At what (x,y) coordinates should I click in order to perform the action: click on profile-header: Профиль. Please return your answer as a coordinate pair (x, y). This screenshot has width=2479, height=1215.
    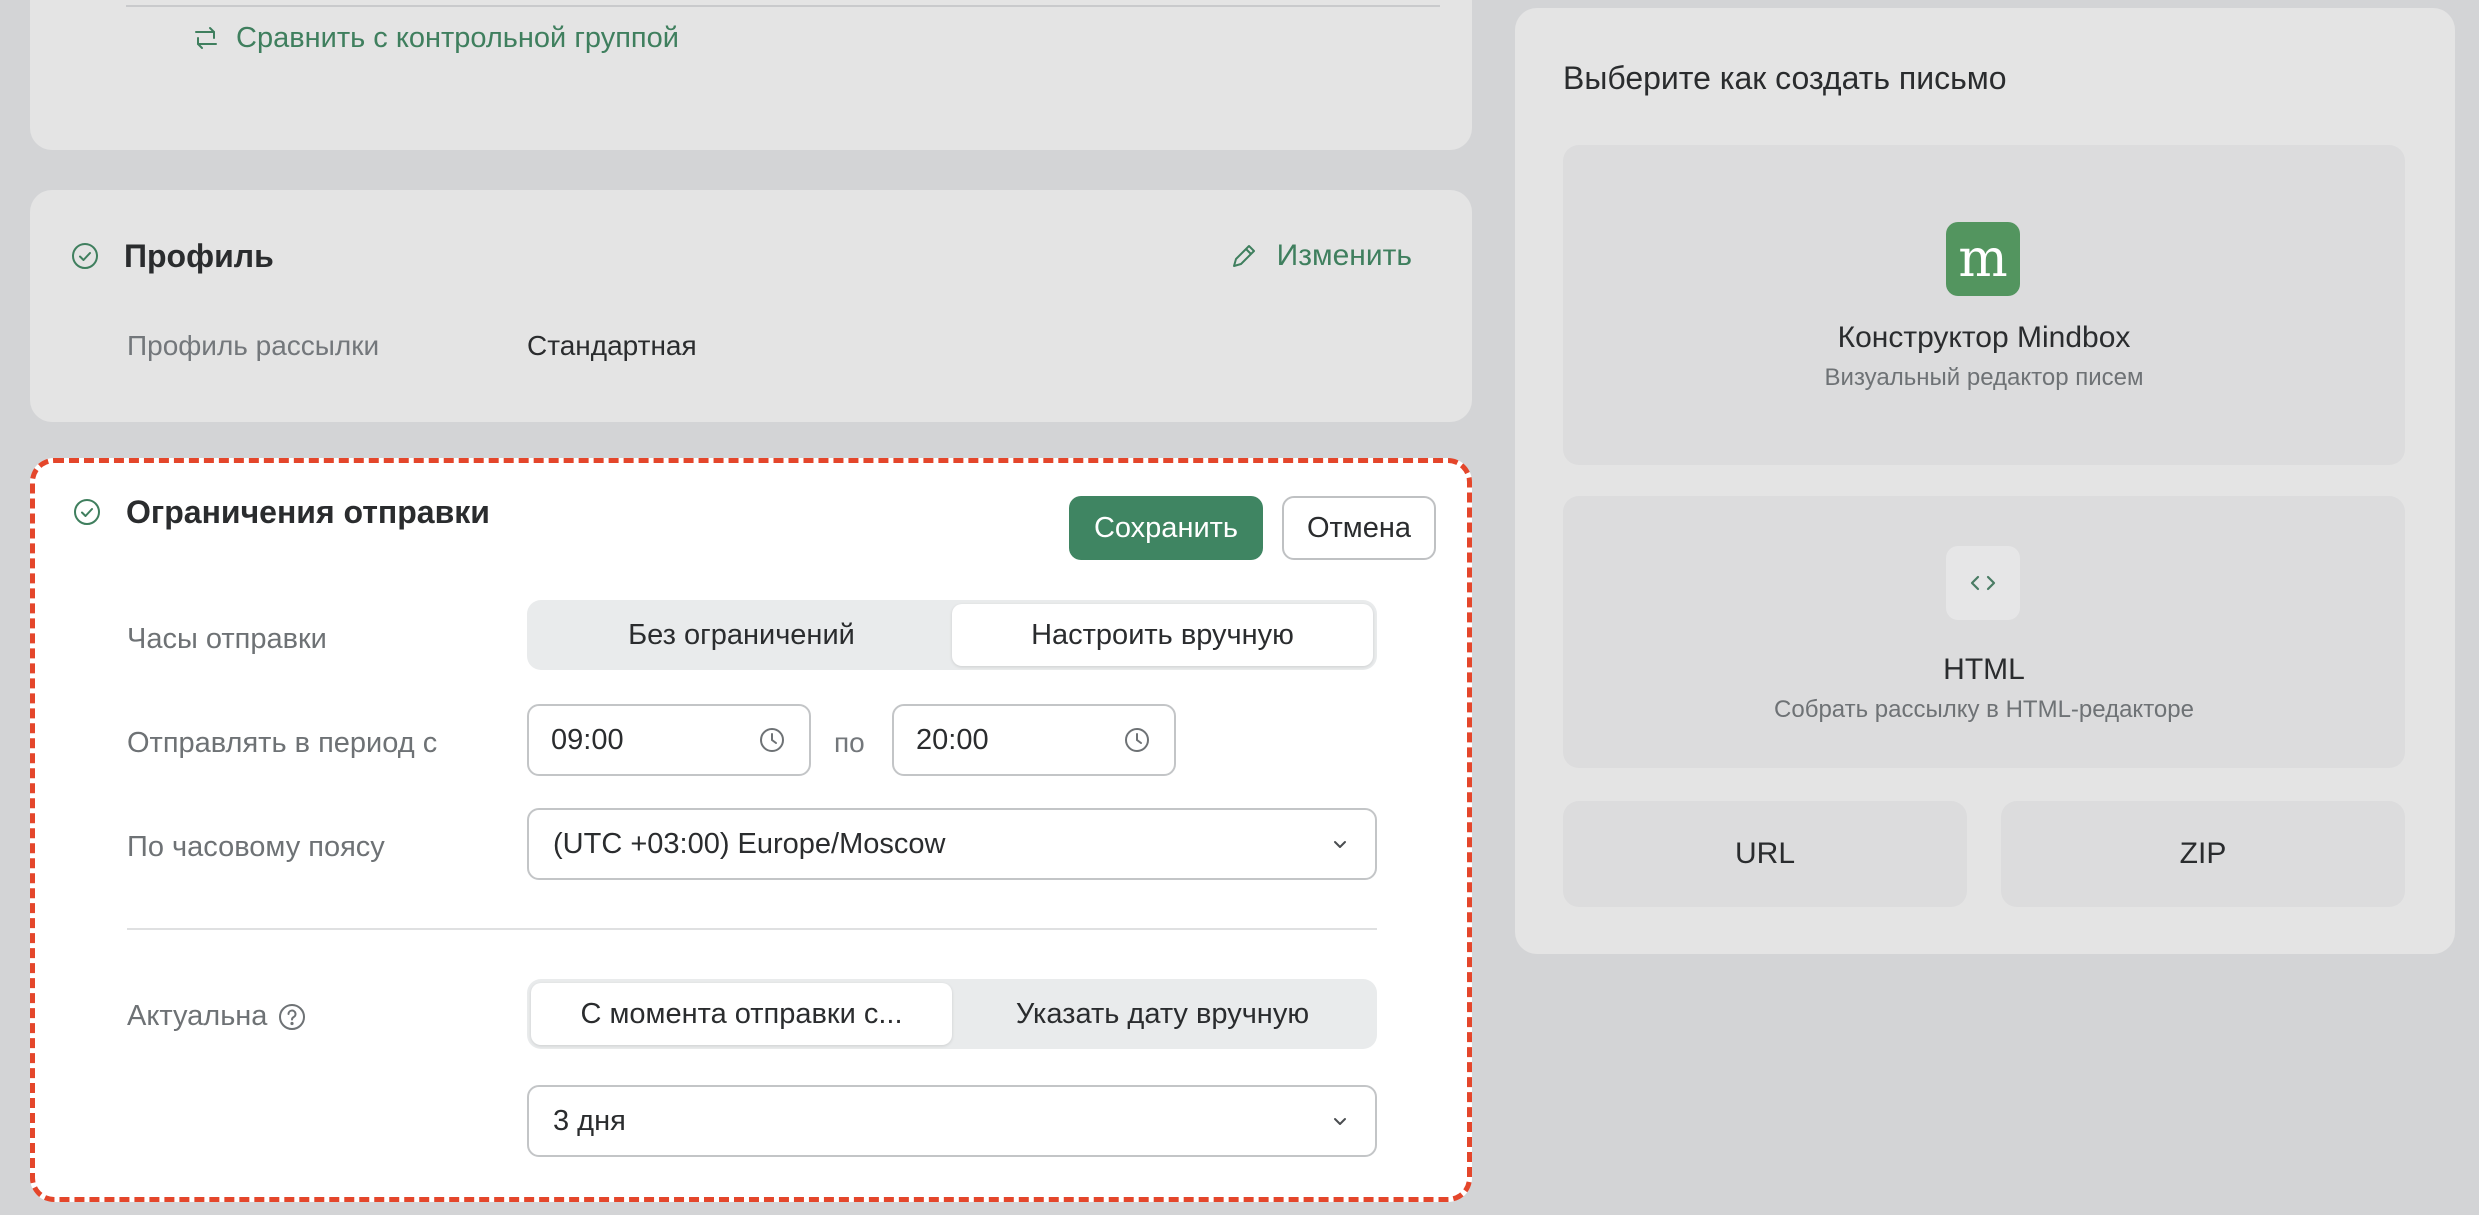
    Looking at the image, I should click on (172, 256).